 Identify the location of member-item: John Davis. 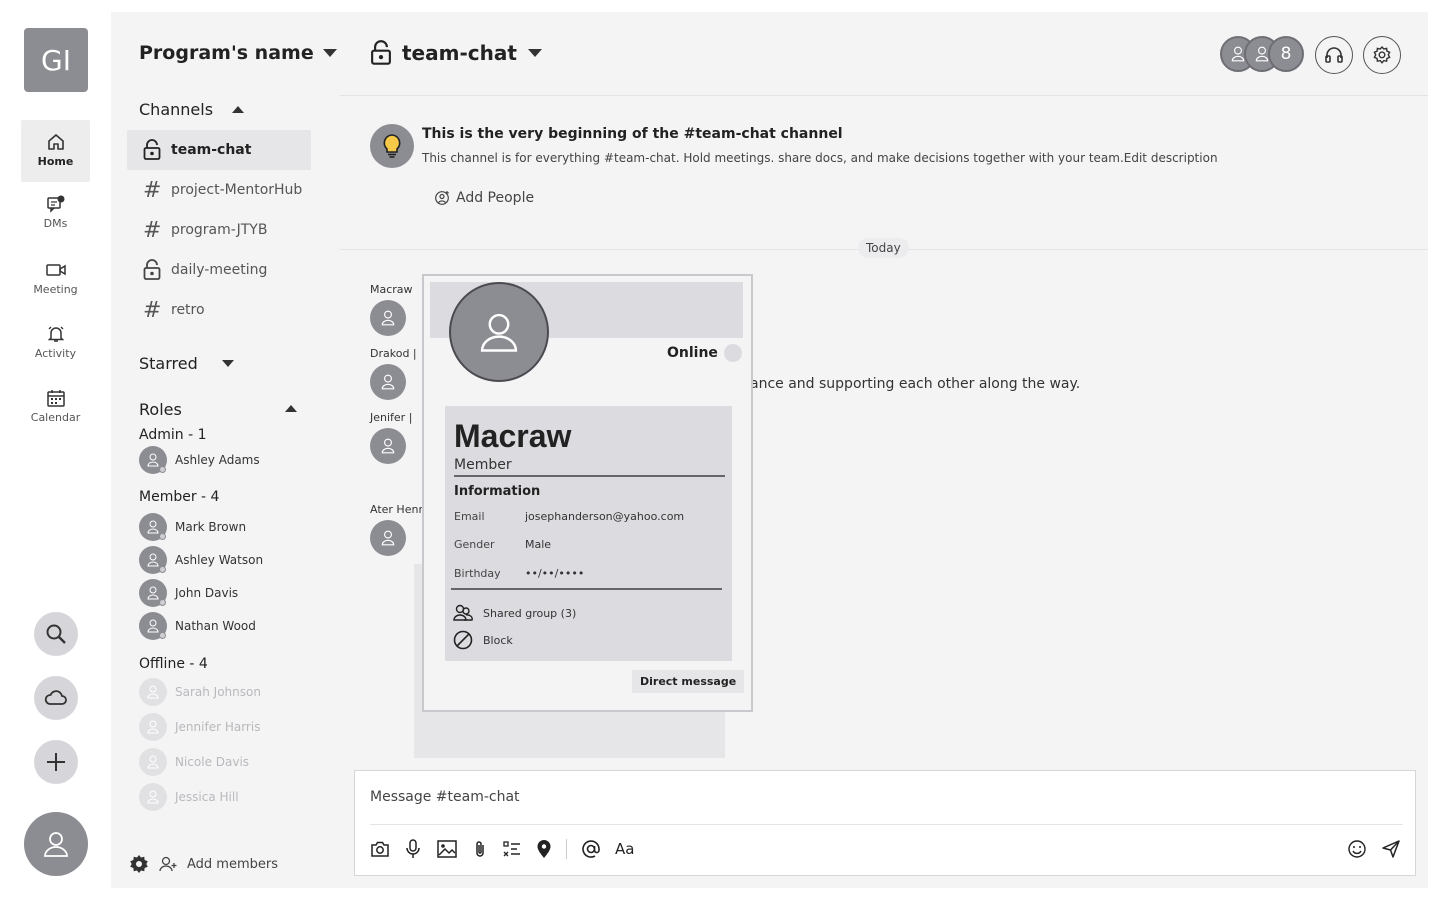
(188, 593).